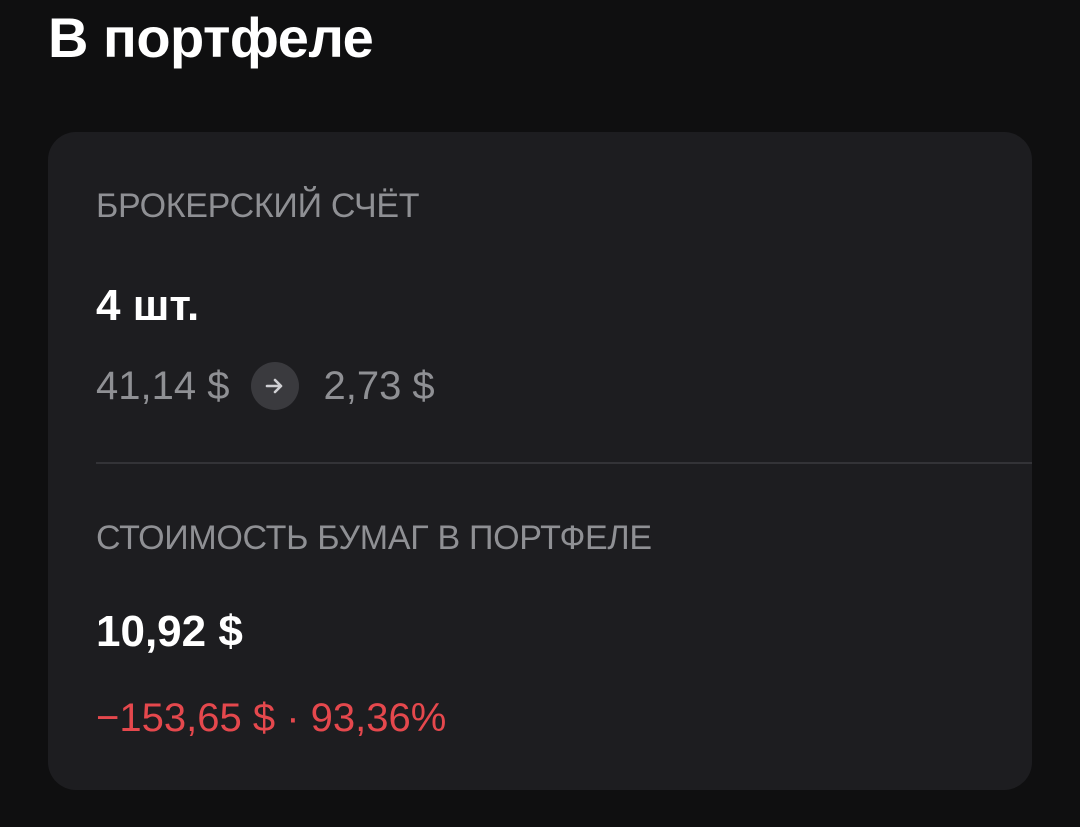  I want to click on share-quantity: 4 шт., so click(148, 305).